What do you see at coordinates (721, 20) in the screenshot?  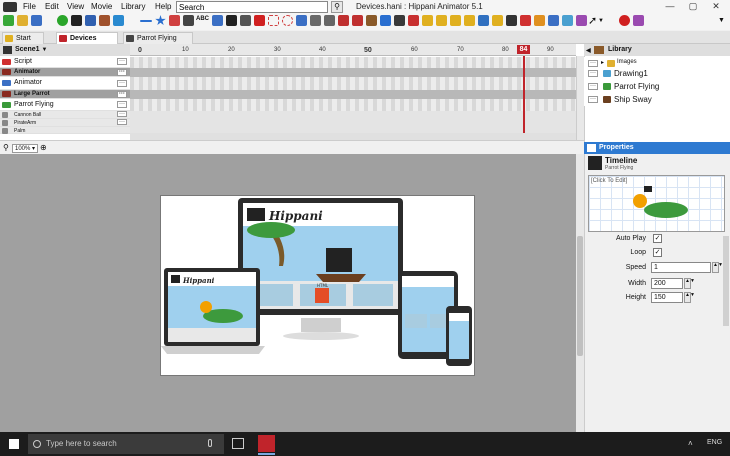 I see `toolbar-menu-icon: ▼` at bounding box center [721, 20].